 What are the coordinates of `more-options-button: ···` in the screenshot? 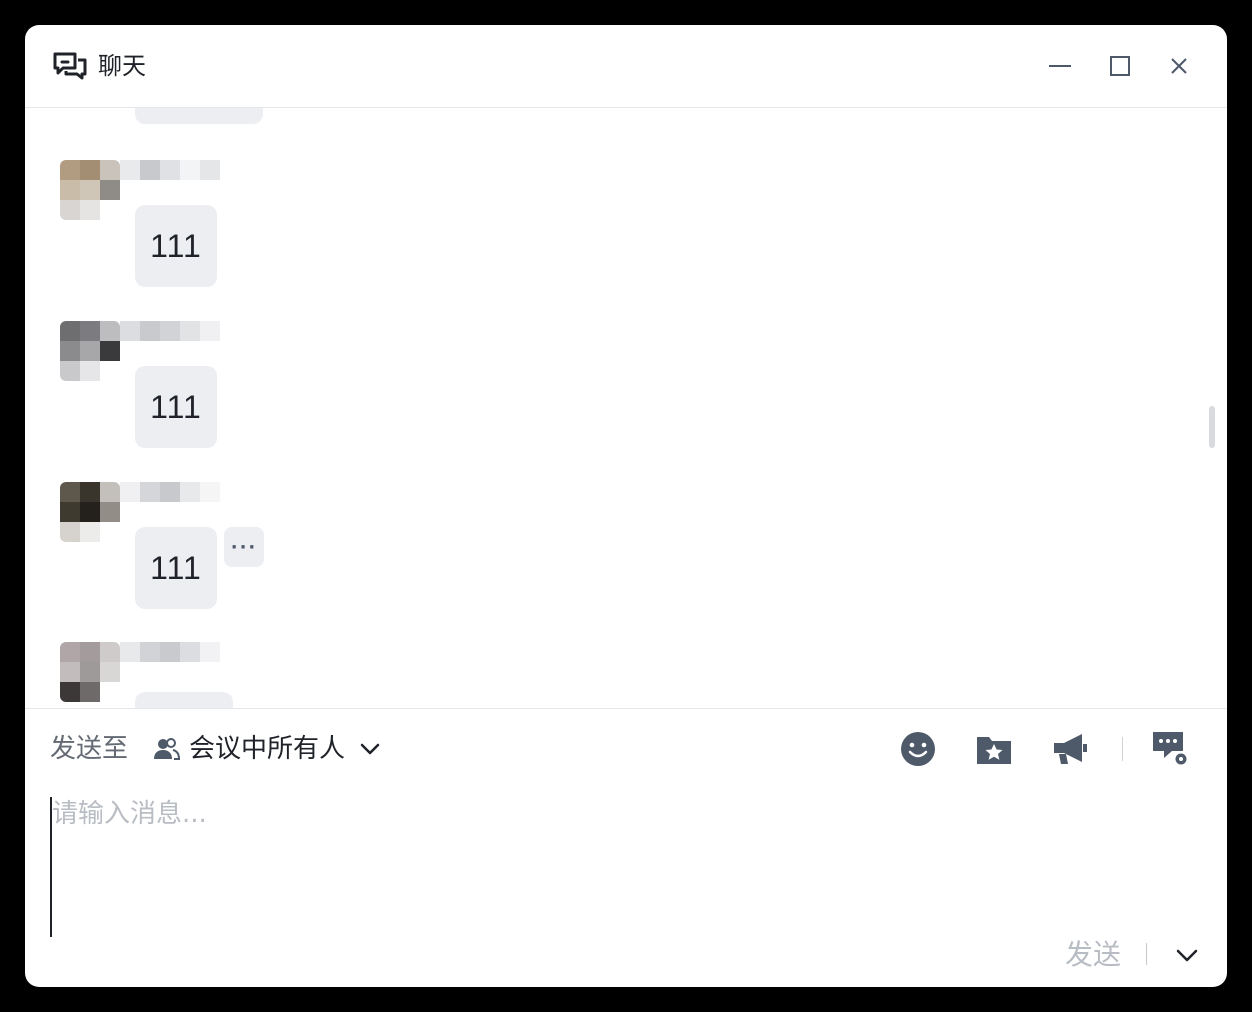 It's located at (244, 547).